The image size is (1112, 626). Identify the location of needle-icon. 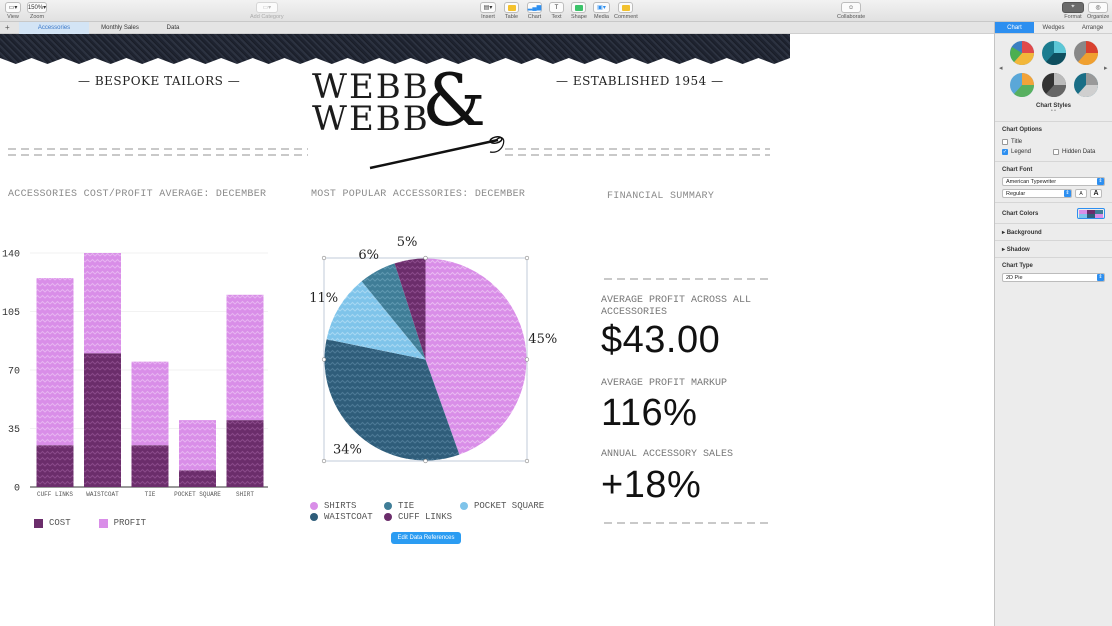
(437, 153).